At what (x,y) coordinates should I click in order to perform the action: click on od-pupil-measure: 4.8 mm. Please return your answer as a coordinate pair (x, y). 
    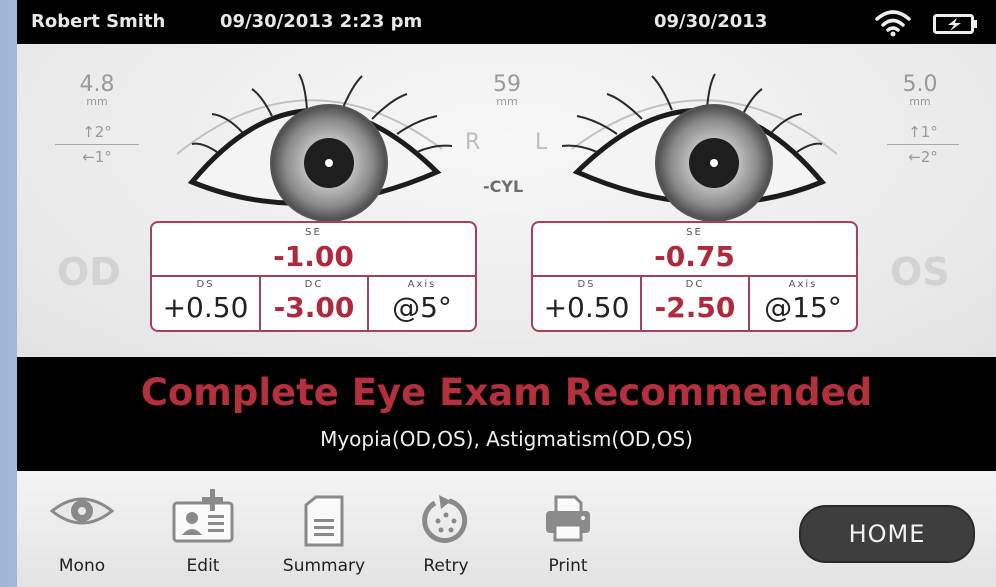
    Looking at the image, I should click on (97, 91).